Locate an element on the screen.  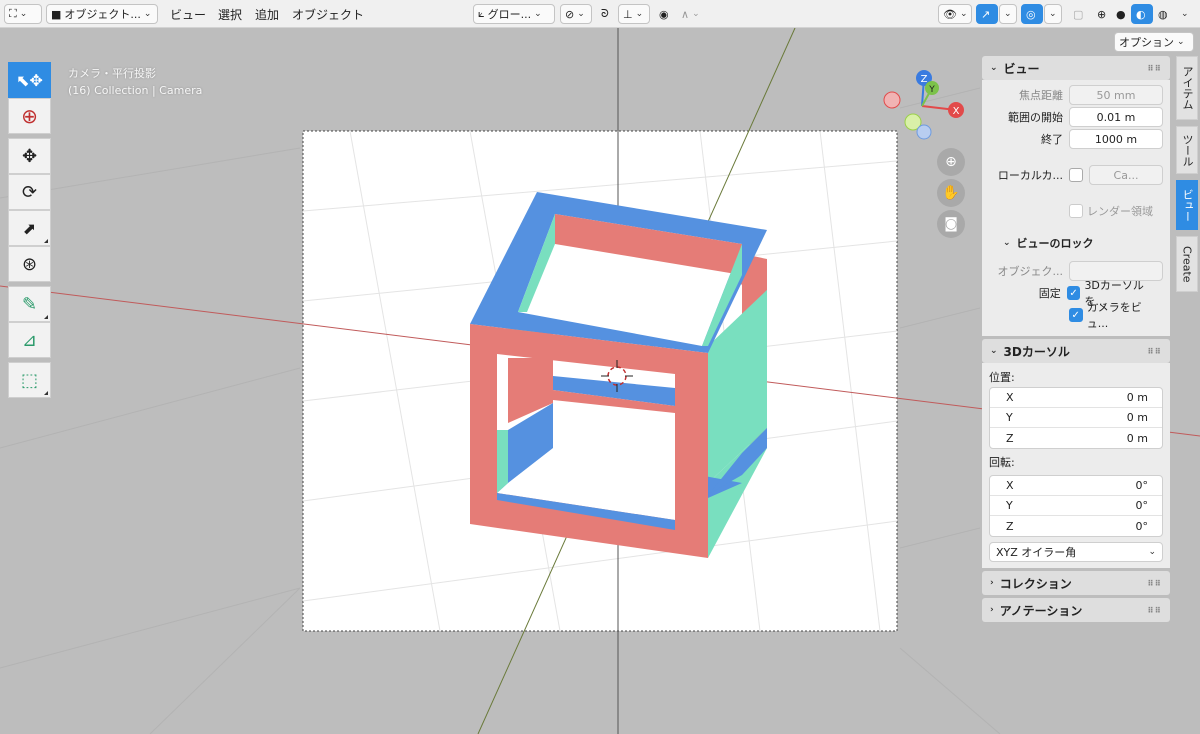
mode-select: ■ オブジェクト... ⌄ is located at coordinates (102, 14).